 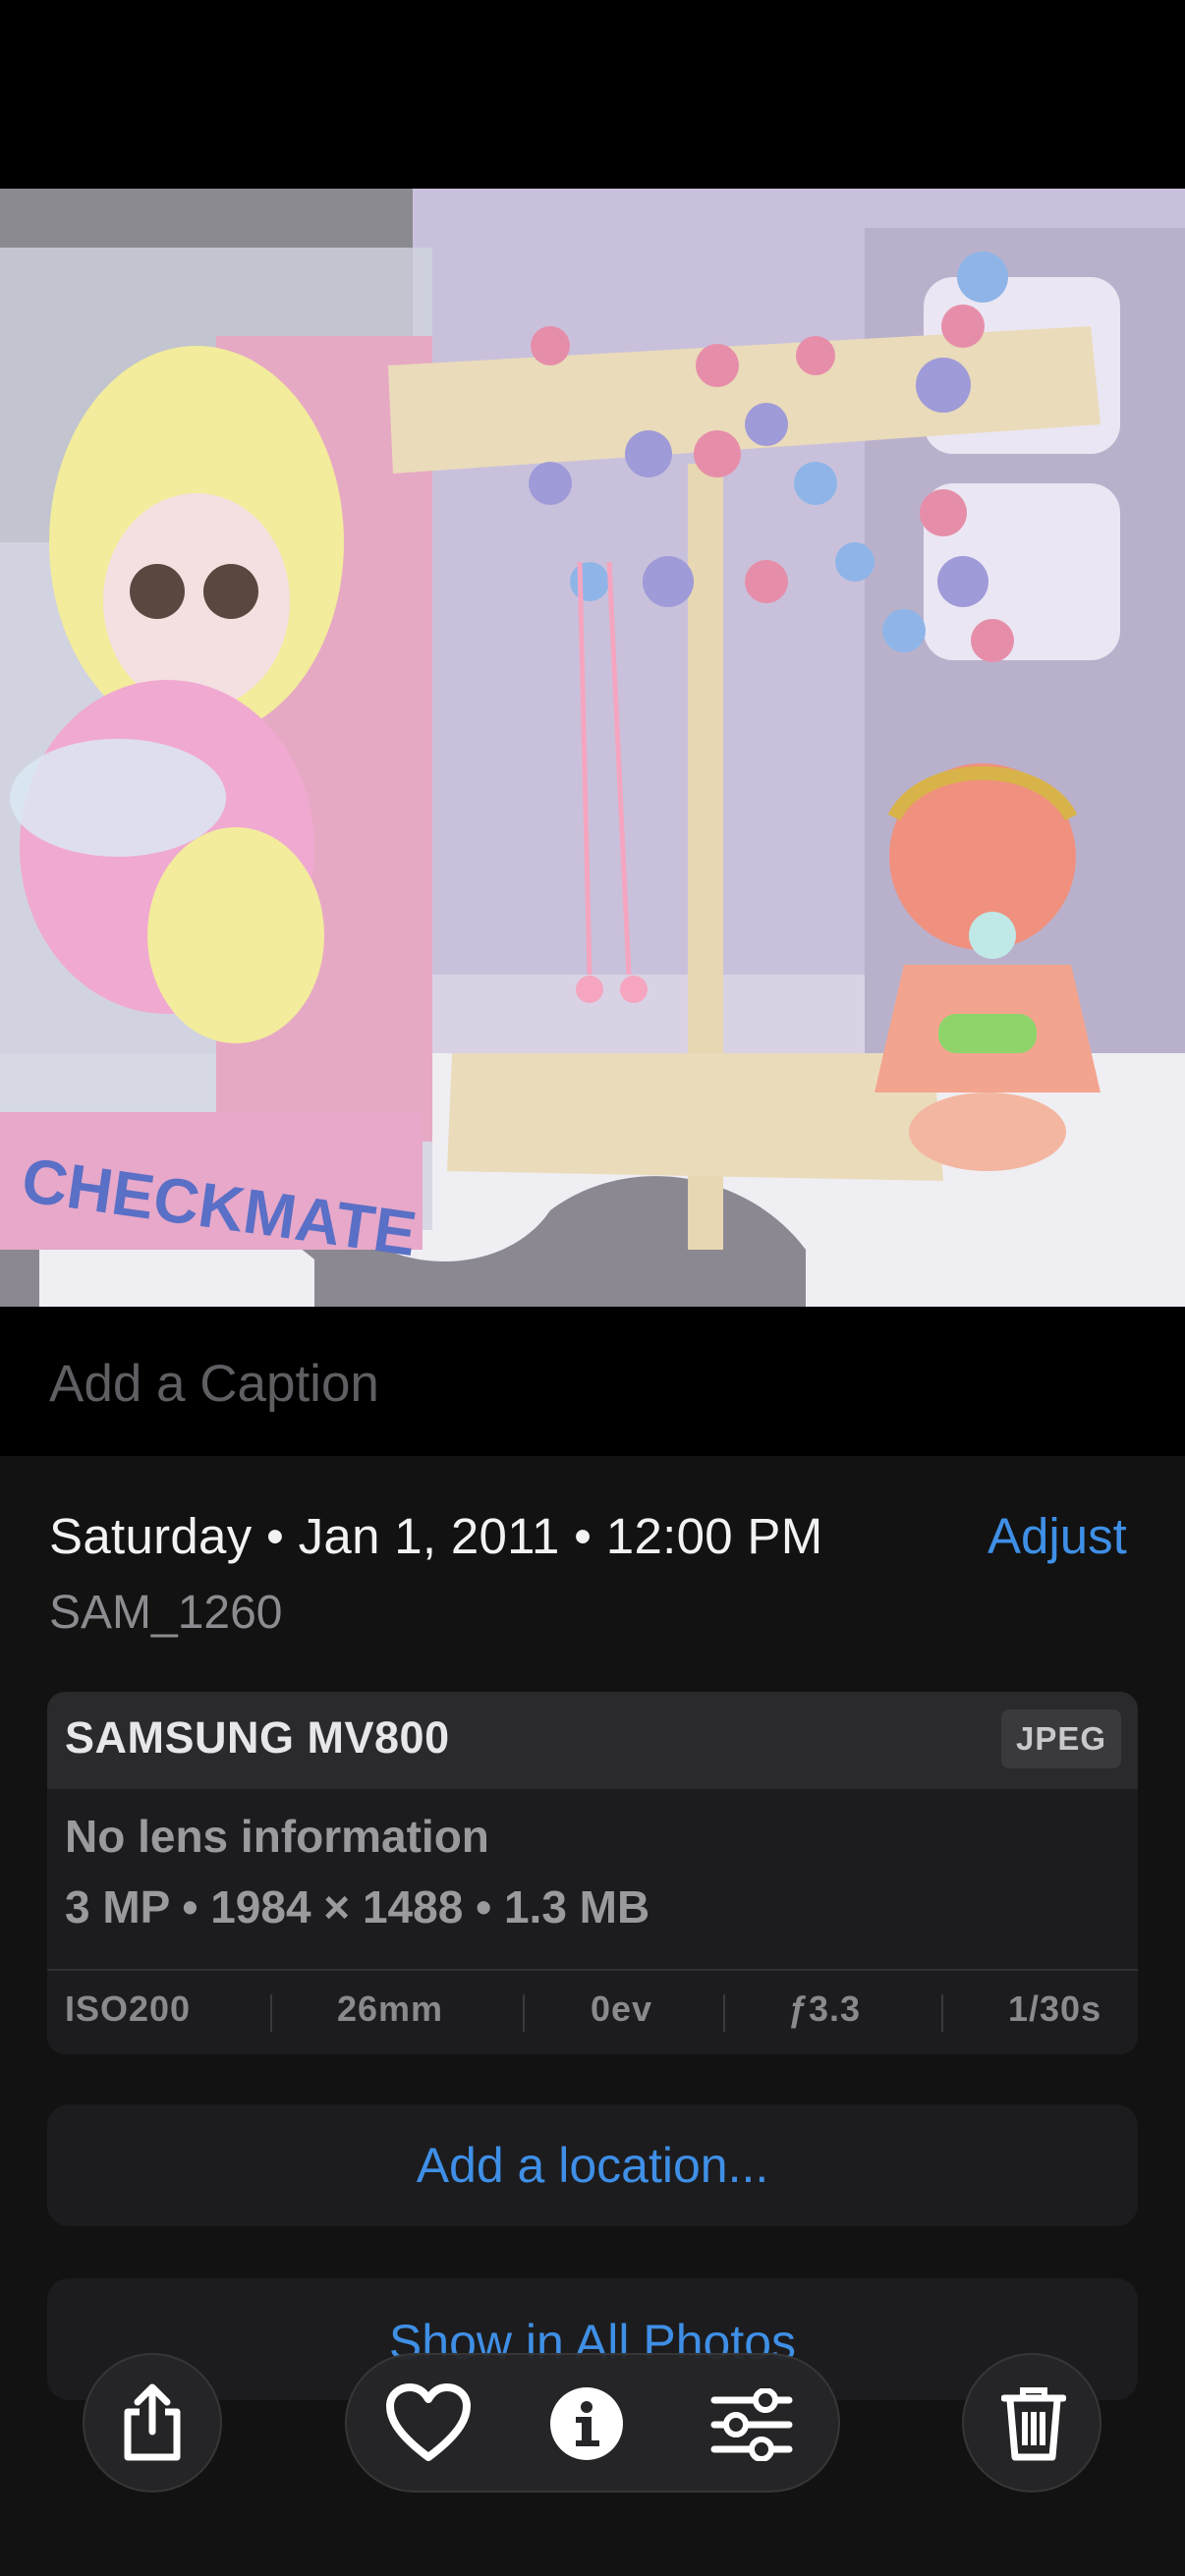 I want to click on favorite-button, so click(x=429, y=2423).